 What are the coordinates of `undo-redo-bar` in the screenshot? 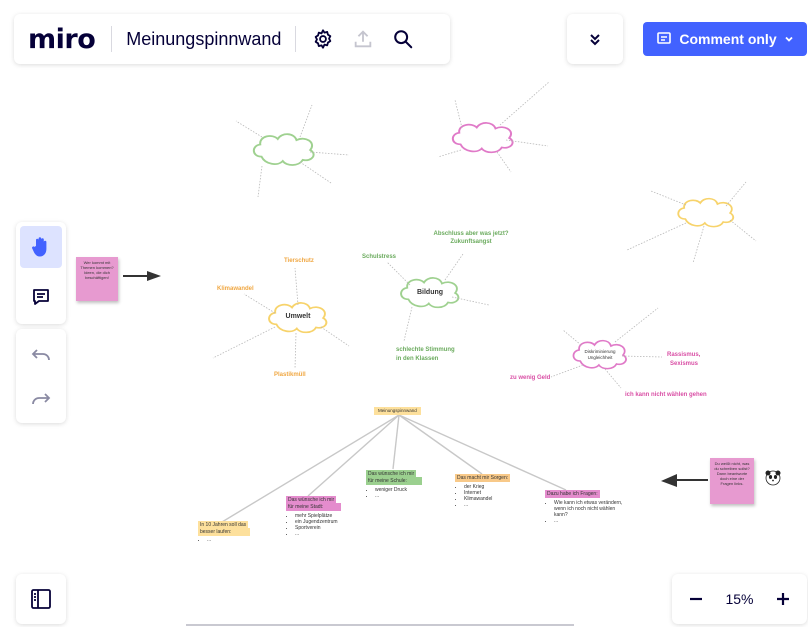 It's located at (41, 376).